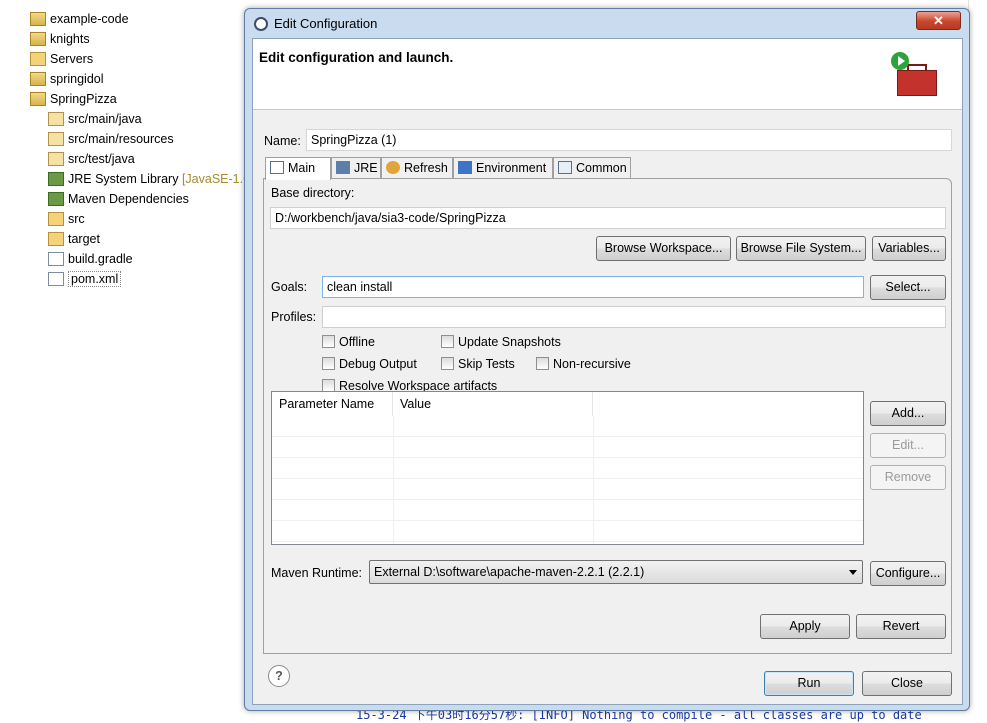 The image size is (987, 723). Describe the element at coordinates (805, 626) in the screenshot. I see `apply-button: Apply` at that location.